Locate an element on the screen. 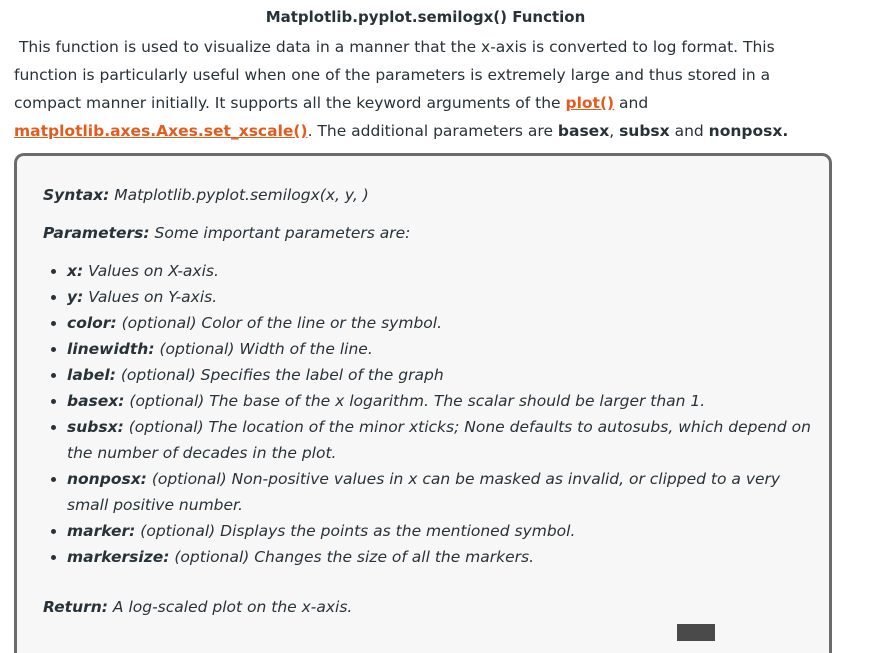 The height and width of the screenshot is (653, 895). param-name: basex: is located at coordinates (96, 401).